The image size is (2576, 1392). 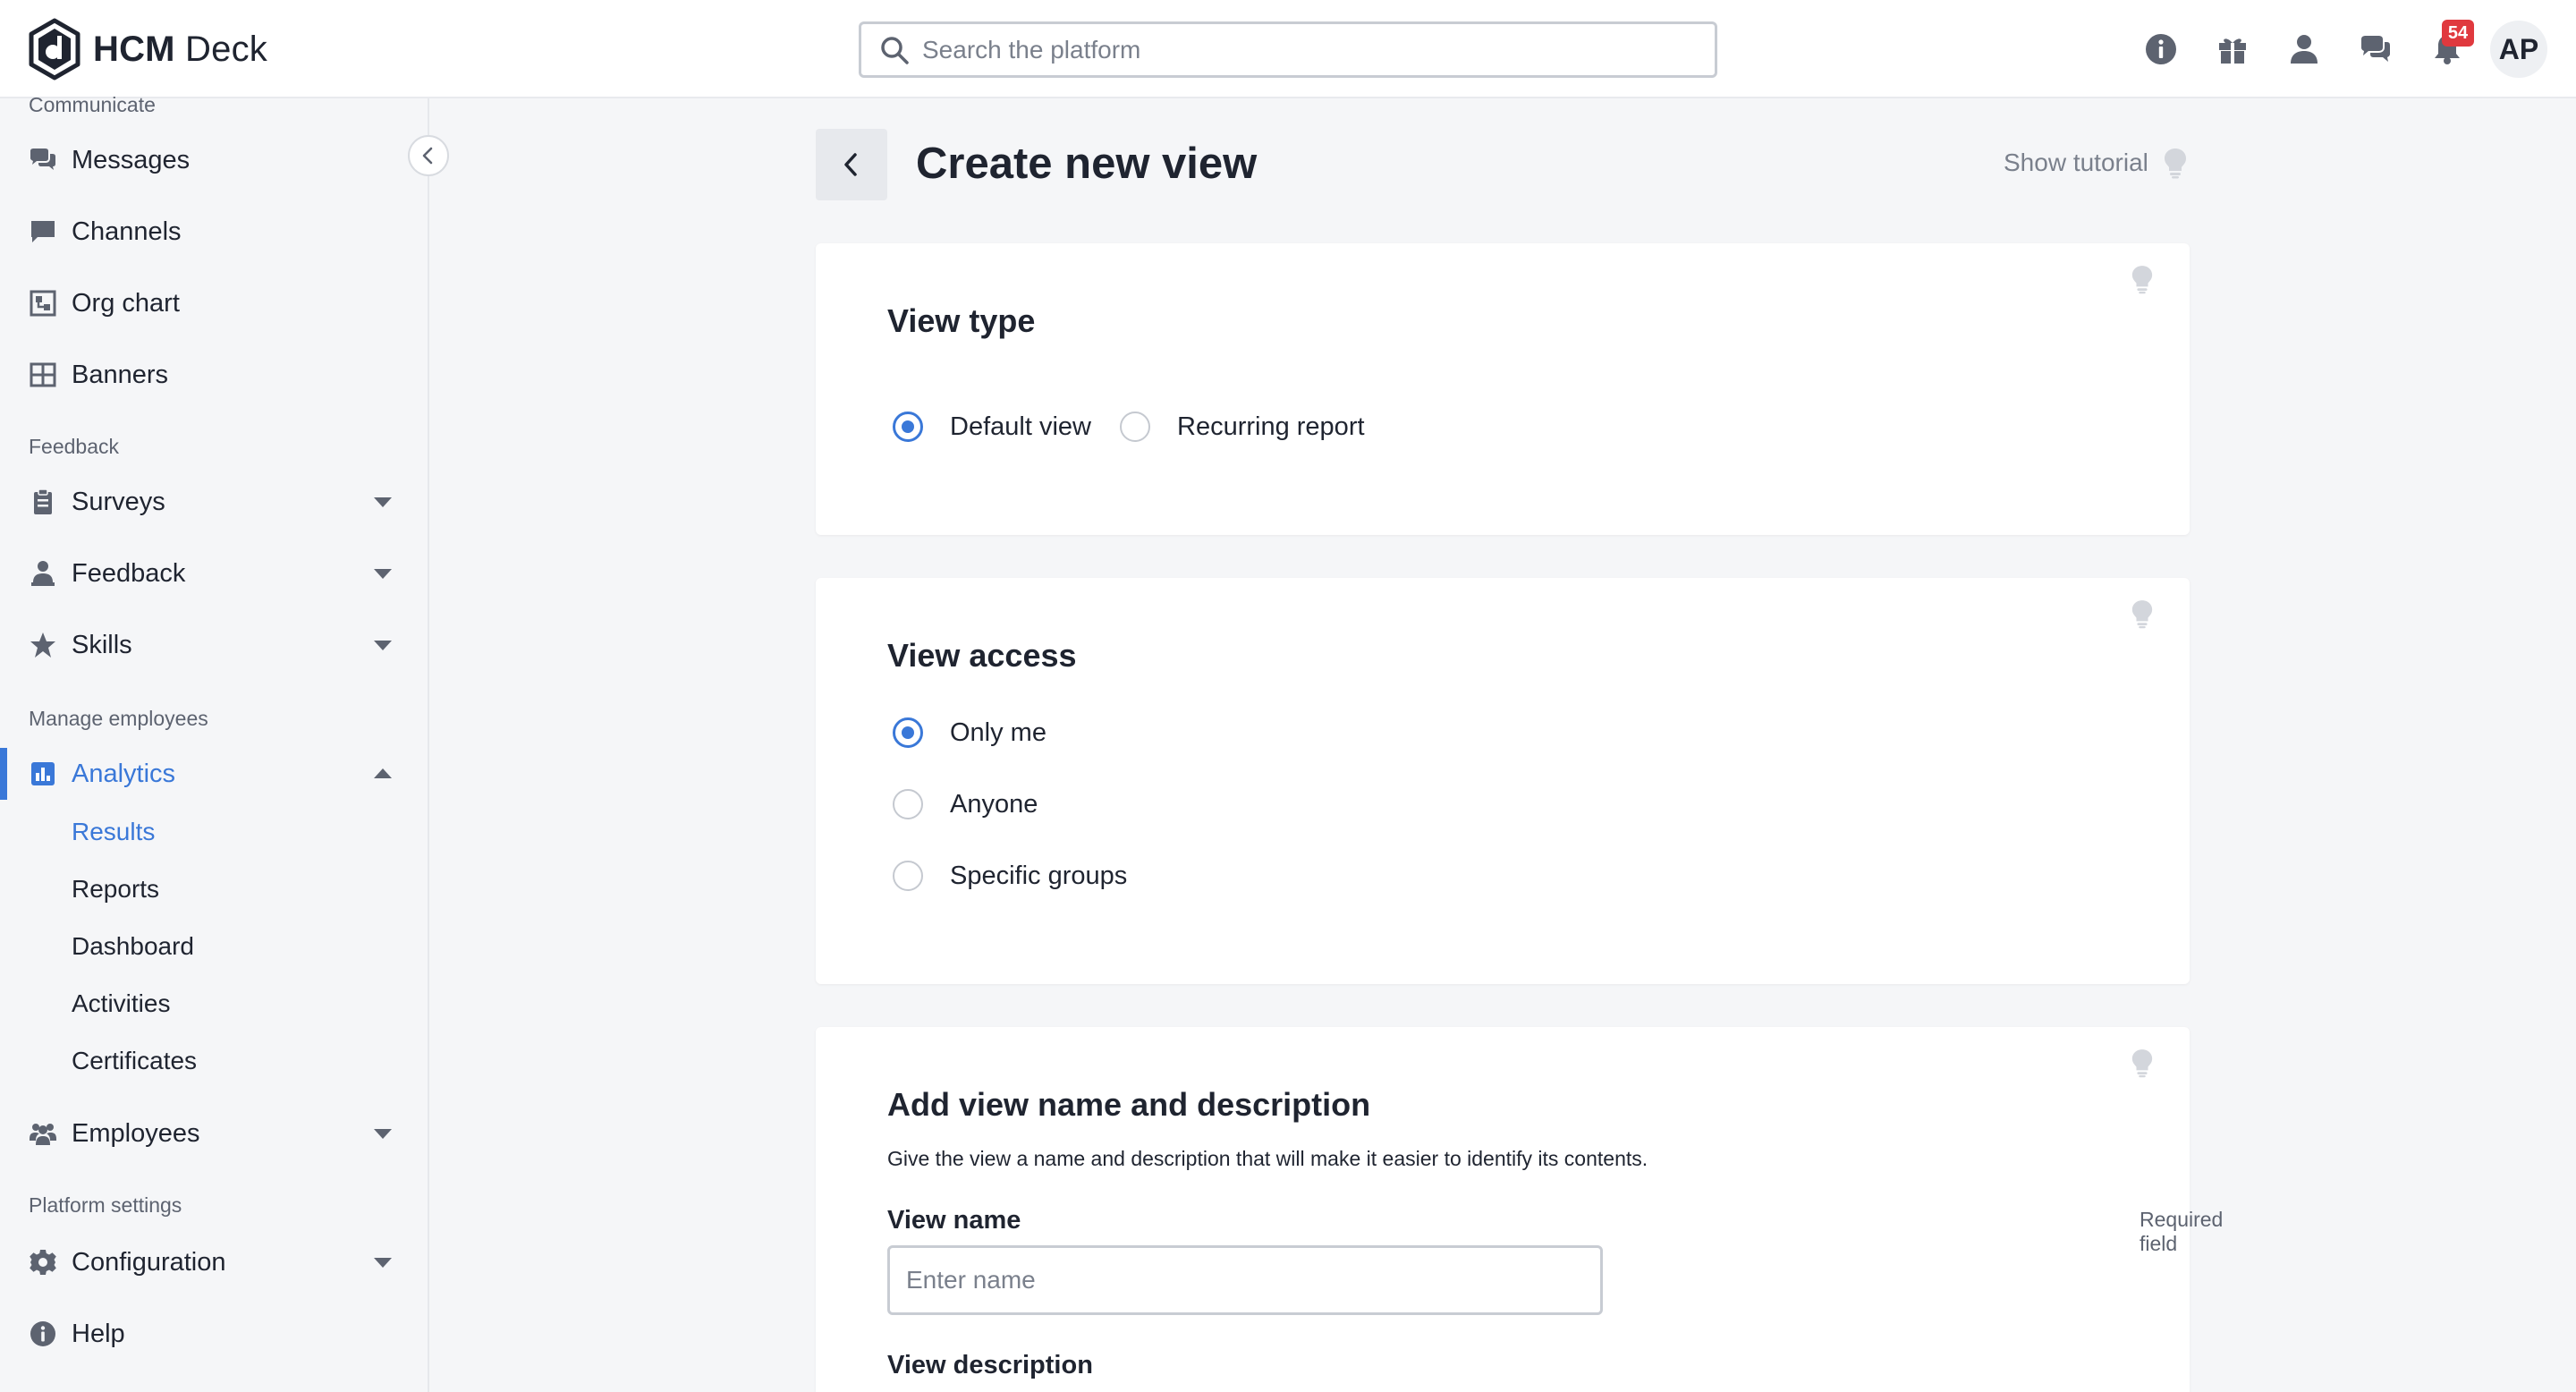 I want to click on page-title: Create new view, so click(x=1087, y=164).